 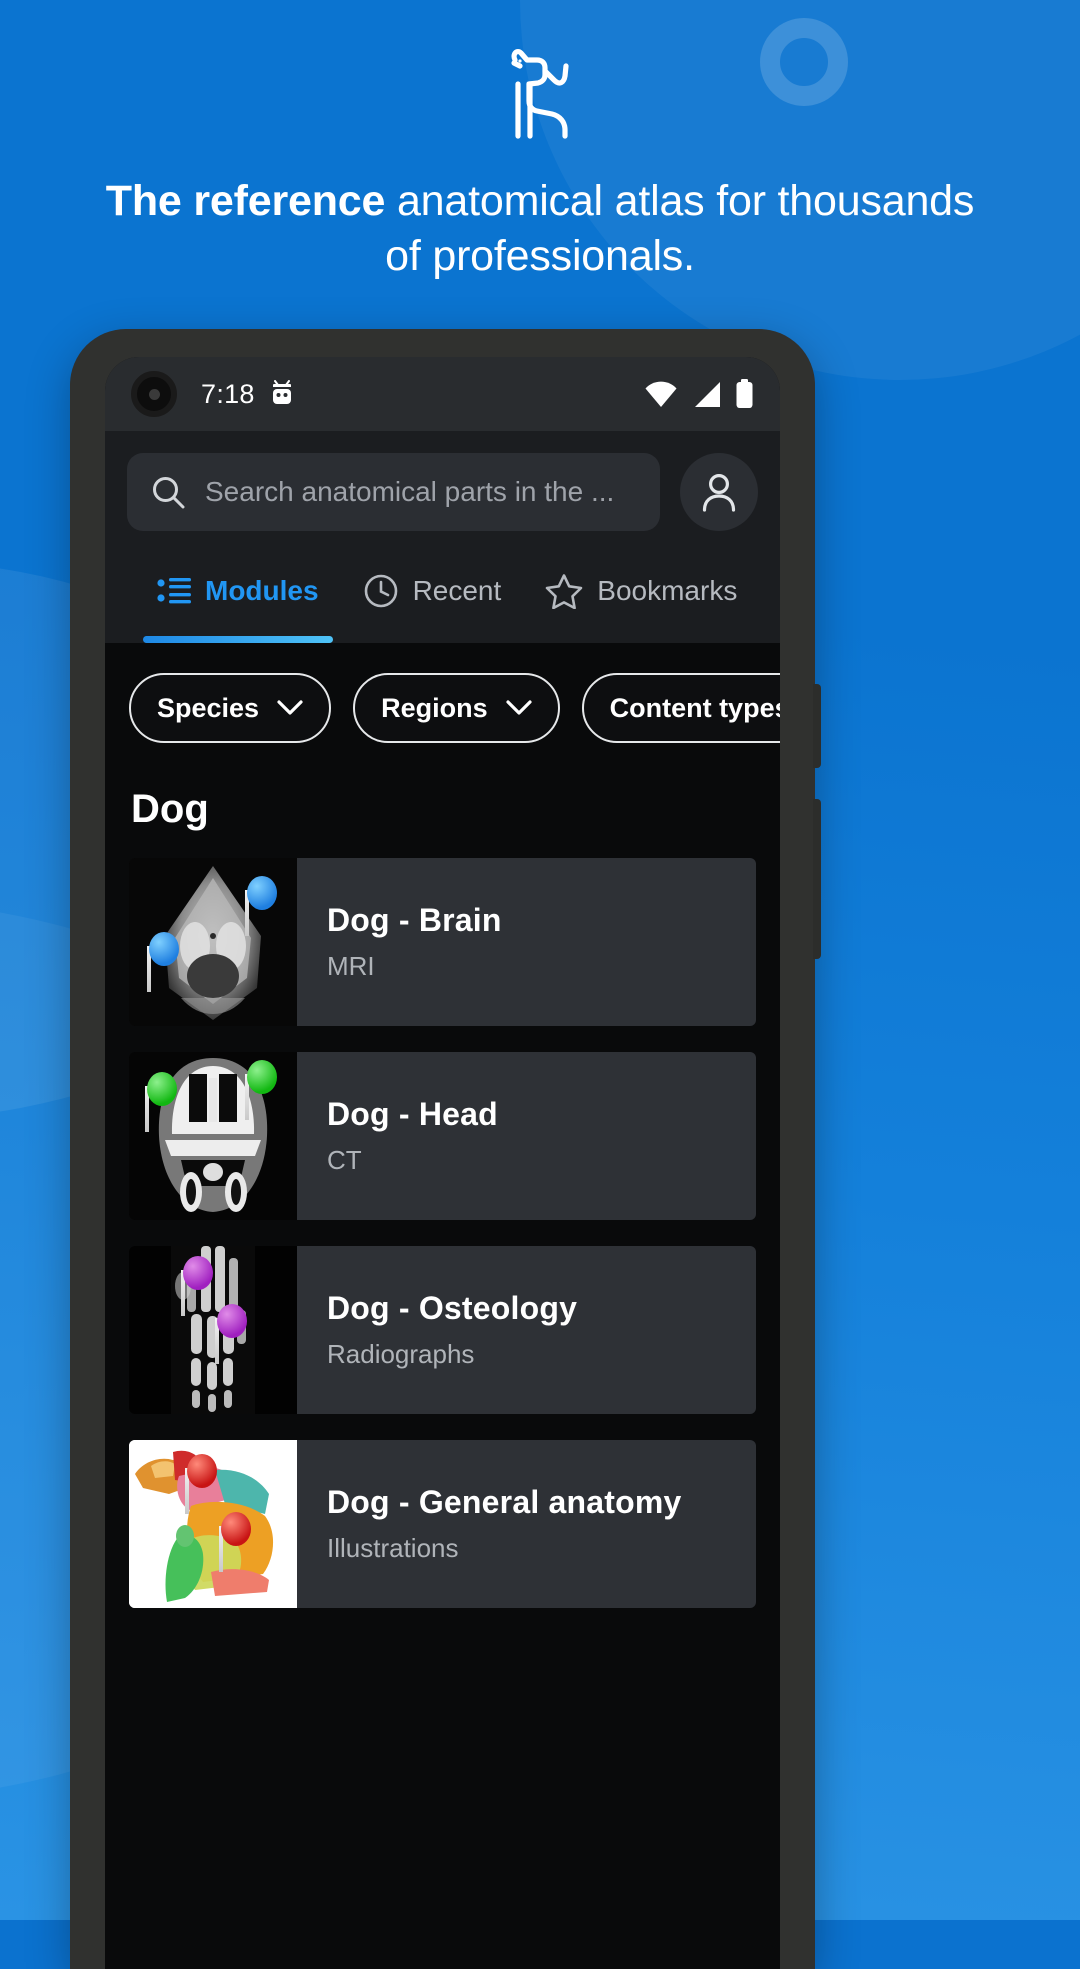 I want to click on list-item-title: Dog - Osteology, so click(x=452, y=1308).